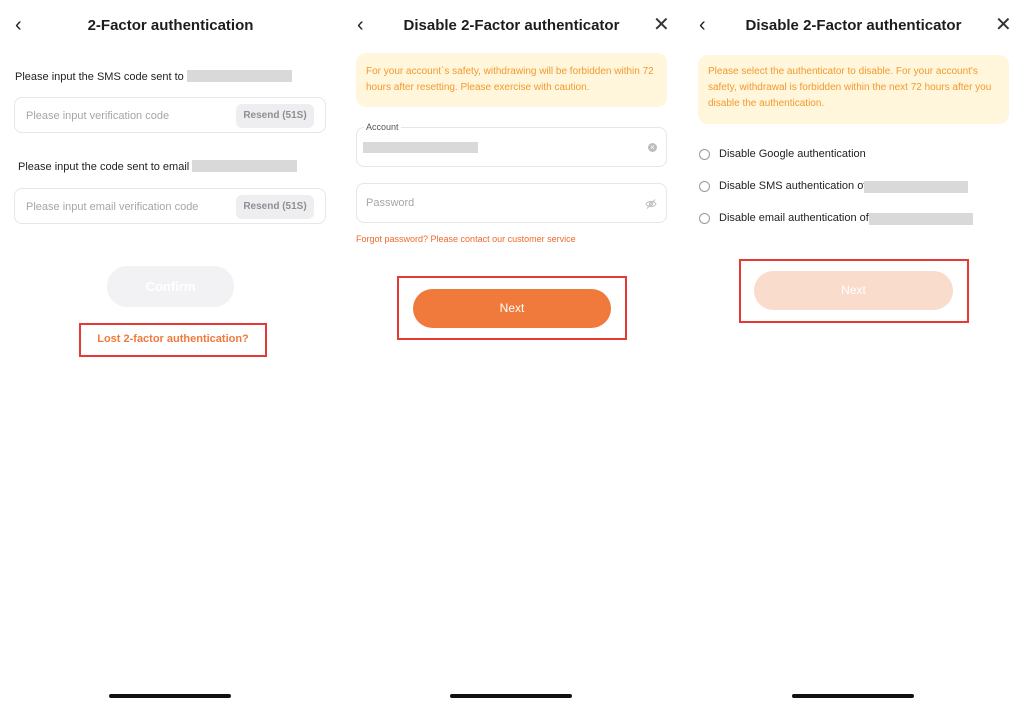 The width and height of the screenshot is (1024, 706). Describe the element at coordinates (275, 116) in the screenshot. I see `sms-resend-button: Resend (51S)` at that location.